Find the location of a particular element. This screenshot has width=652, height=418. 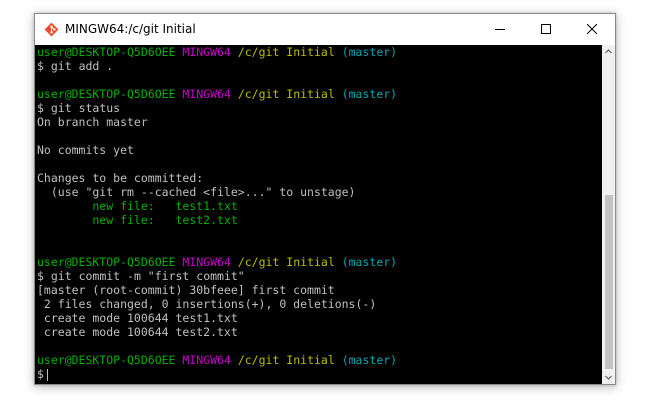

vertical-scrollbar is located at coordinates (608, 214).